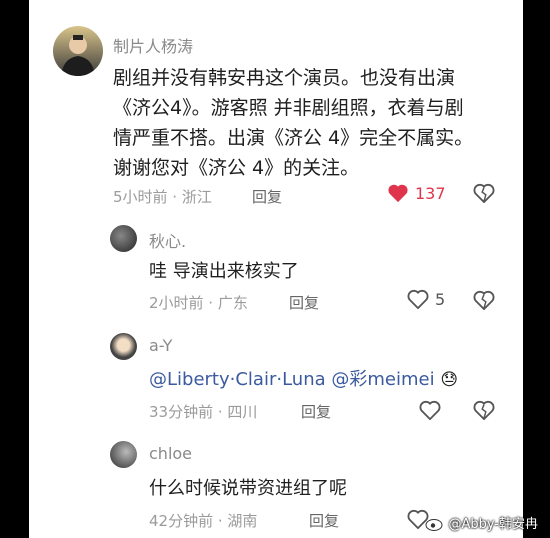  What do you see at coordinates (288, 108) in the screenshot?
I see `comment-text-line: 《济公4》。游客照 并非剧组照，衣着与剧` at bounding box center [288, 108].